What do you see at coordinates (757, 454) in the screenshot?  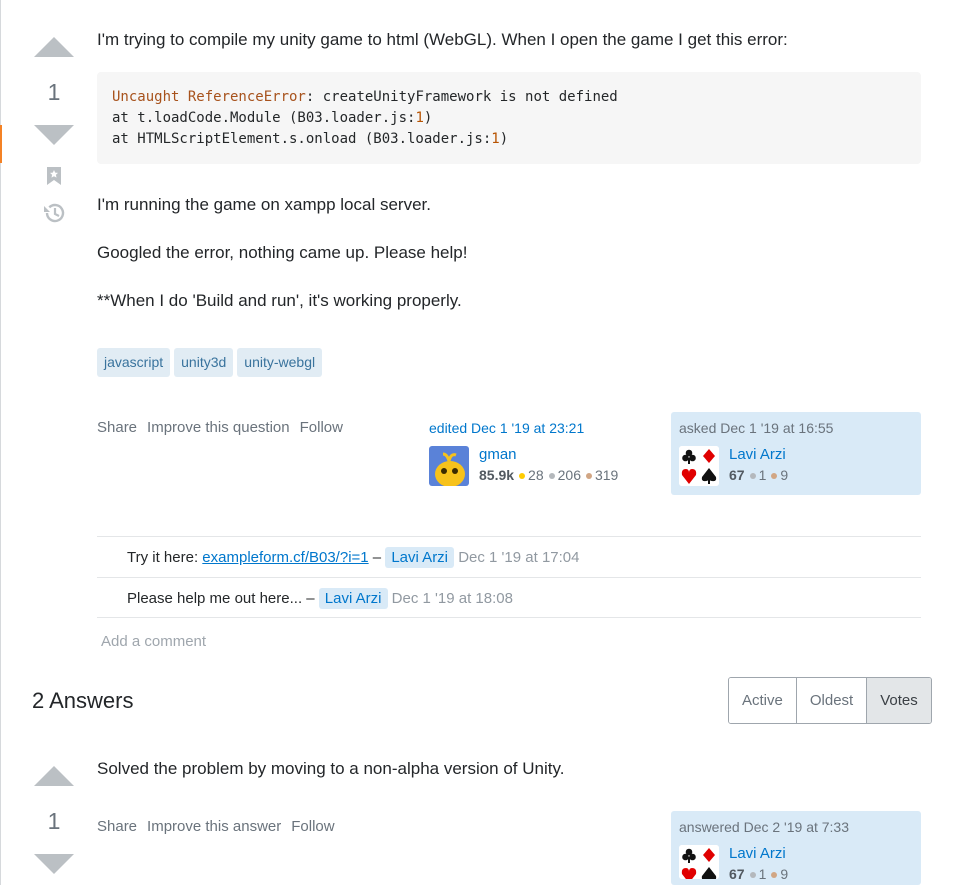 I see `owner-name-link: Lavi Arzi` at bounding box center [757, 454].